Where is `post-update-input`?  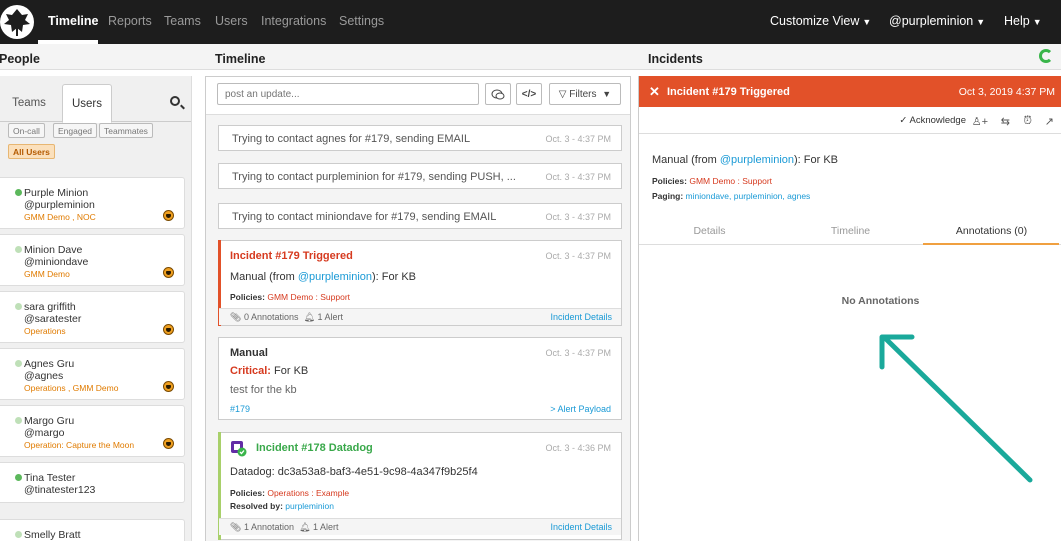
post-update-input is located at coordinates (348, 94).